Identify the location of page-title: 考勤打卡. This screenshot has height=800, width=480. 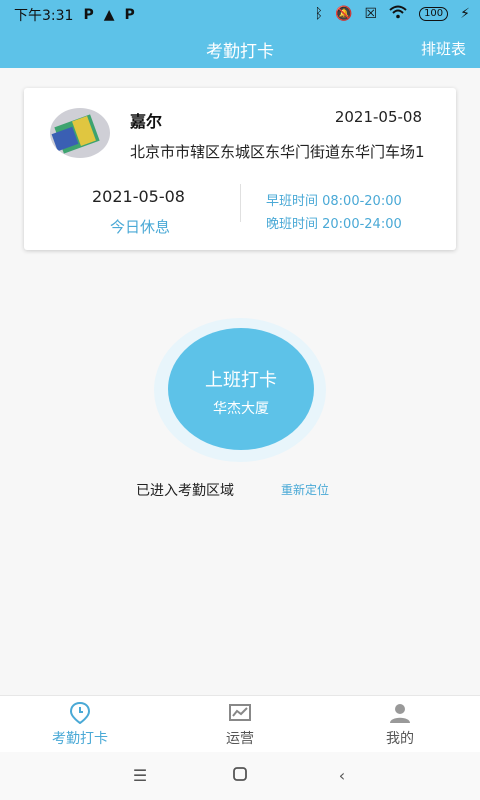
(240, 52).